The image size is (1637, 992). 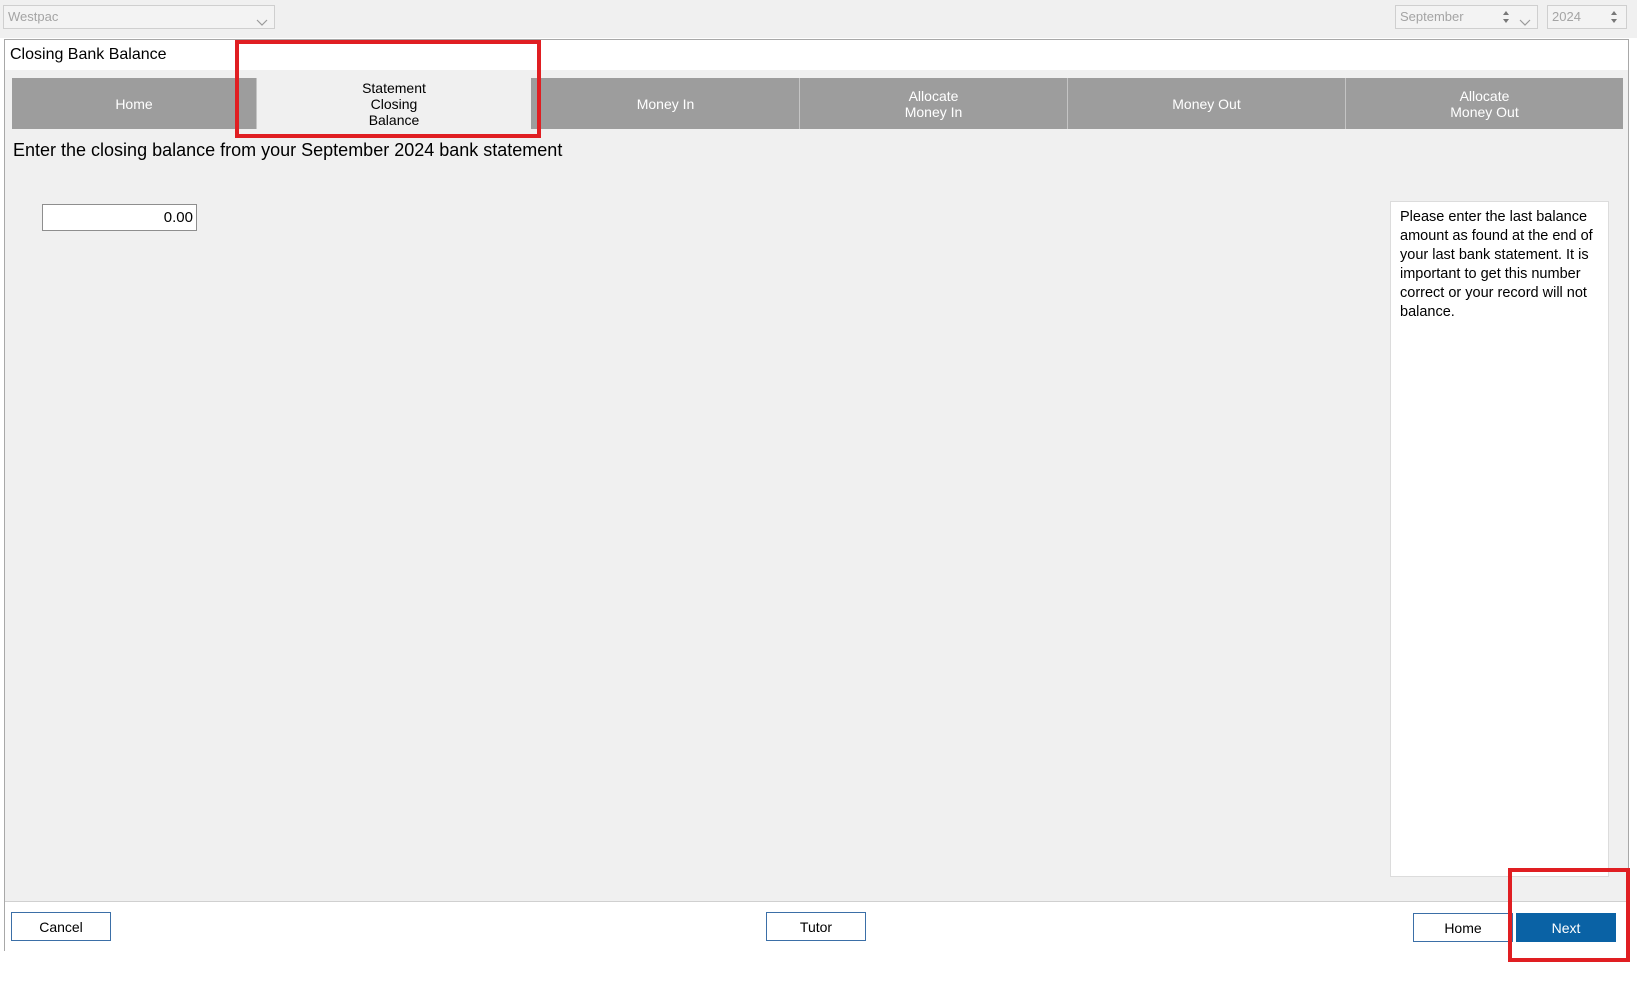 I want to click on month-select: September, so click(x=1466, y=17).